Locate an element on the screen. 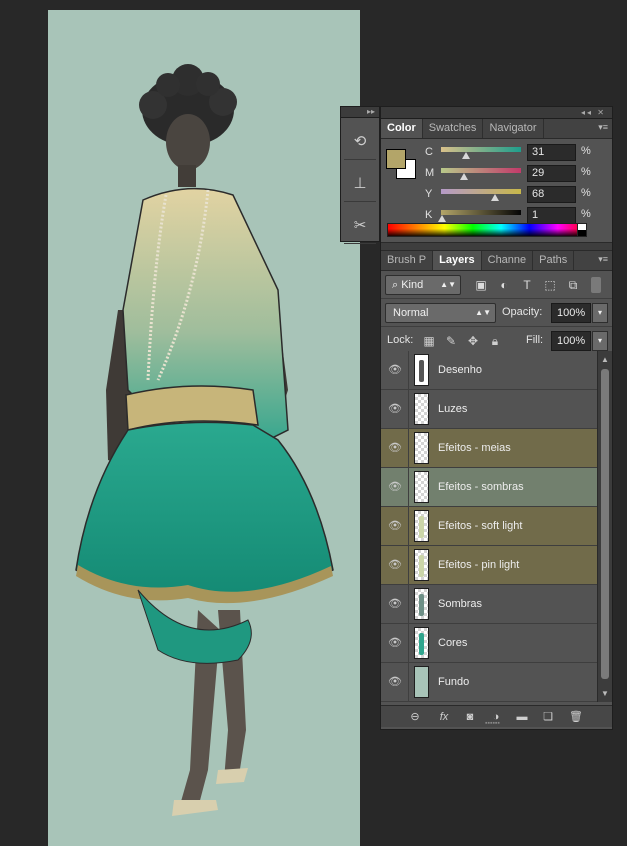 This screenshot has width=627, height=846. resize-grip-icon: ▪▪▪▪▪▪ is located at coordinates (492, 723).